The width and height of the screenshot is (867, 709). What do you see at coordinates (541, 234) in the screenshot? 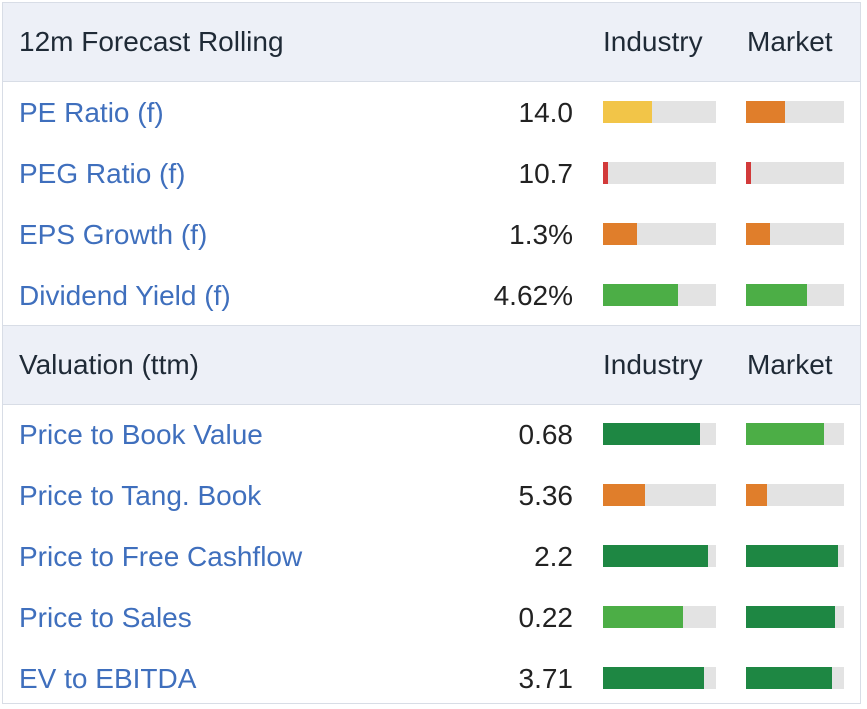
I see `ratio-value: 1.3%` at bounding box center [541, 234].